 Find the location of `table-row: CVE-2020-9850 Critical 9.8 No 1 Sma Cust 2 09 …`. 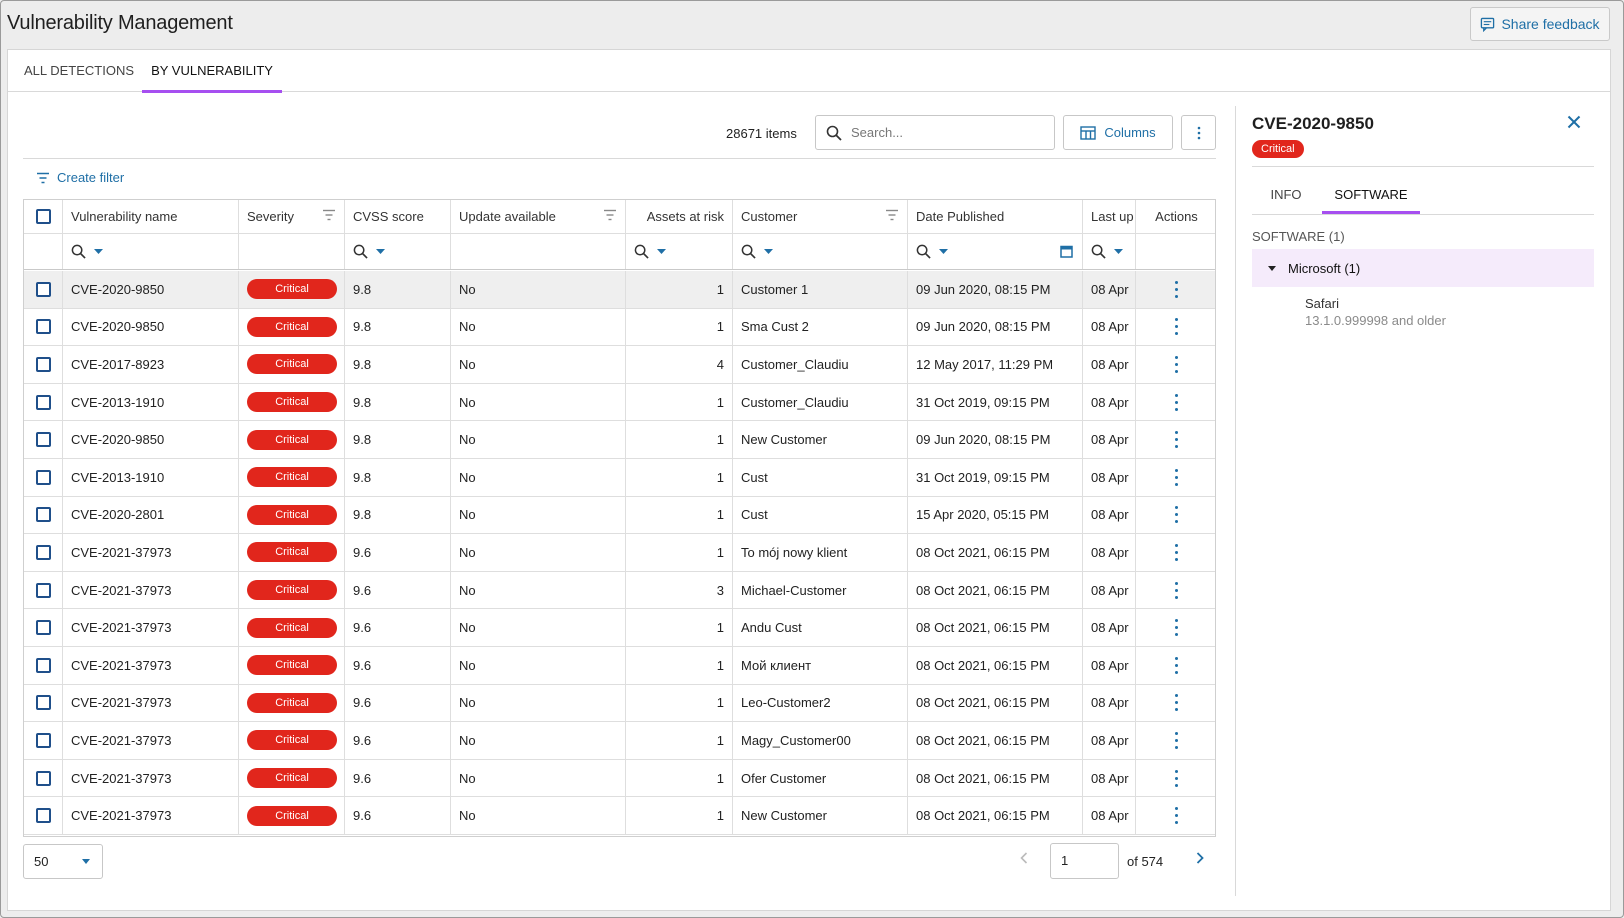

table-row: CVE-2020-9850 Critical 9.8 No 1 Sma Cust 2 09 … is located at coordinates (619, 327).